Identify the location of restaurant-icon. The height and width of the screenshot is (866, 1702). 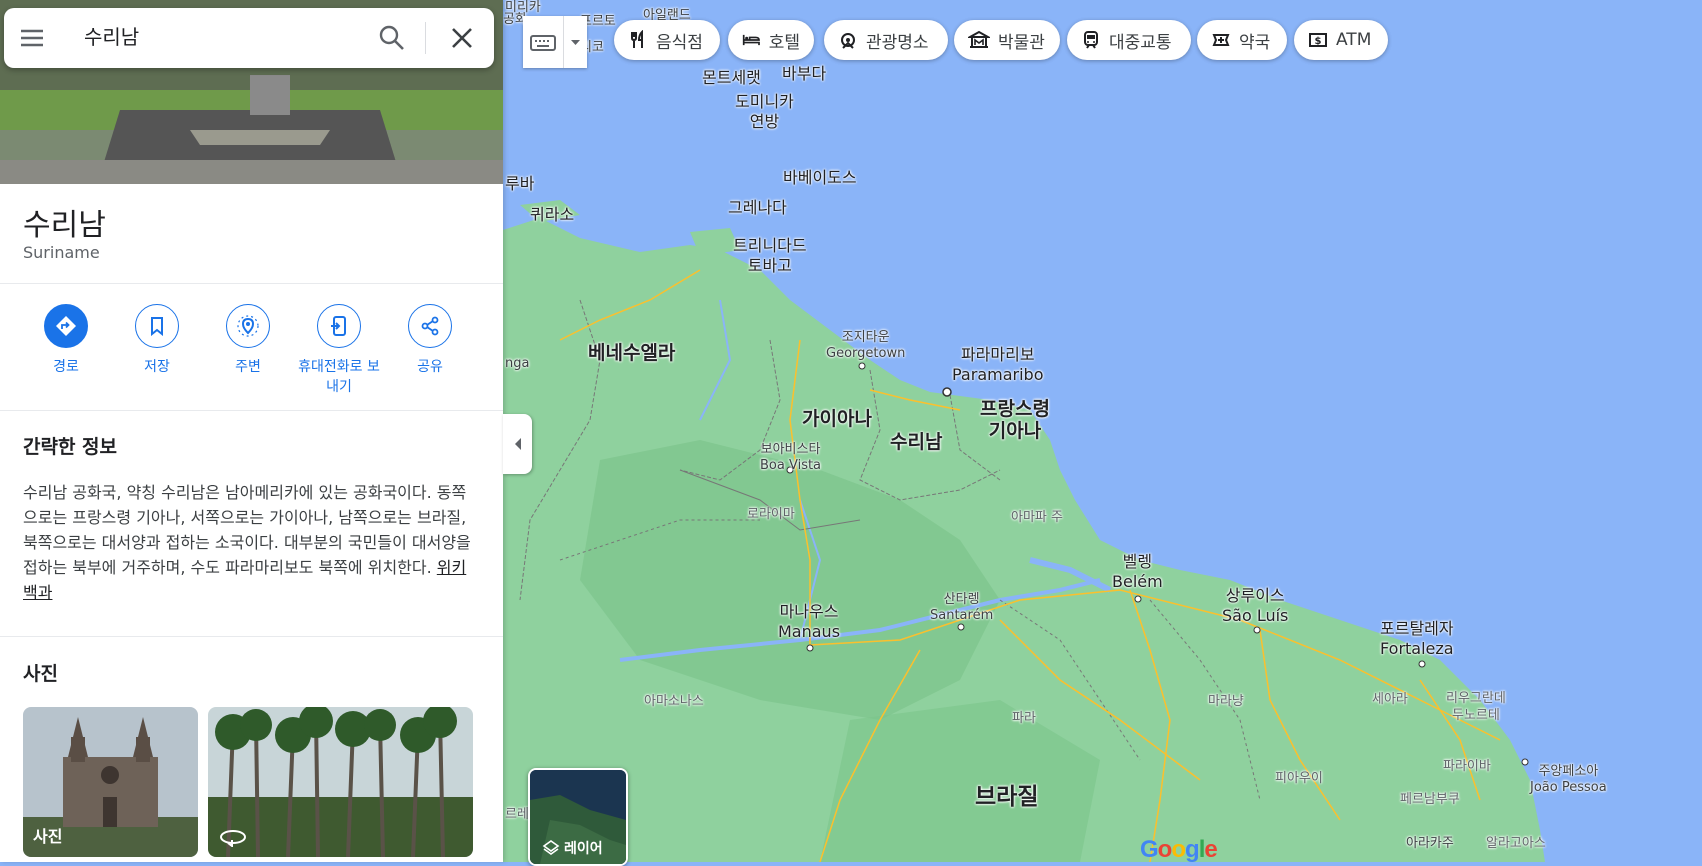
(637, 39).